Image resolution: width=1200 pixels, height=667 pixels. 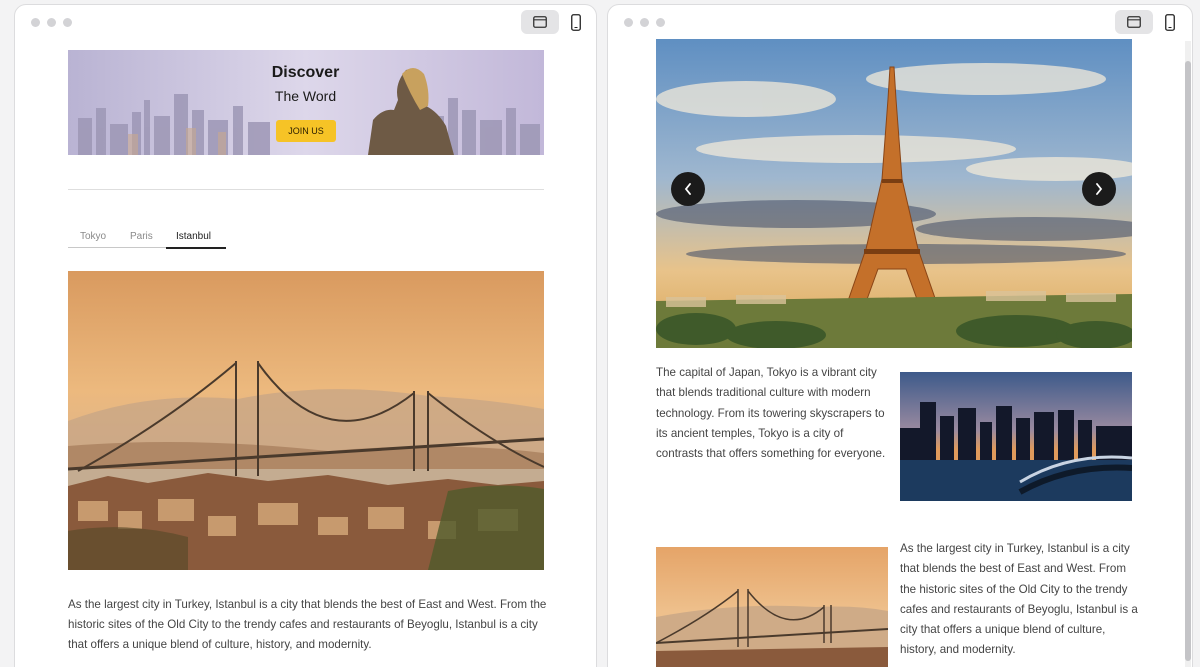 I want to click on city-tabs: Tokyo Paris Istanbul, so click(x=147, y=238).